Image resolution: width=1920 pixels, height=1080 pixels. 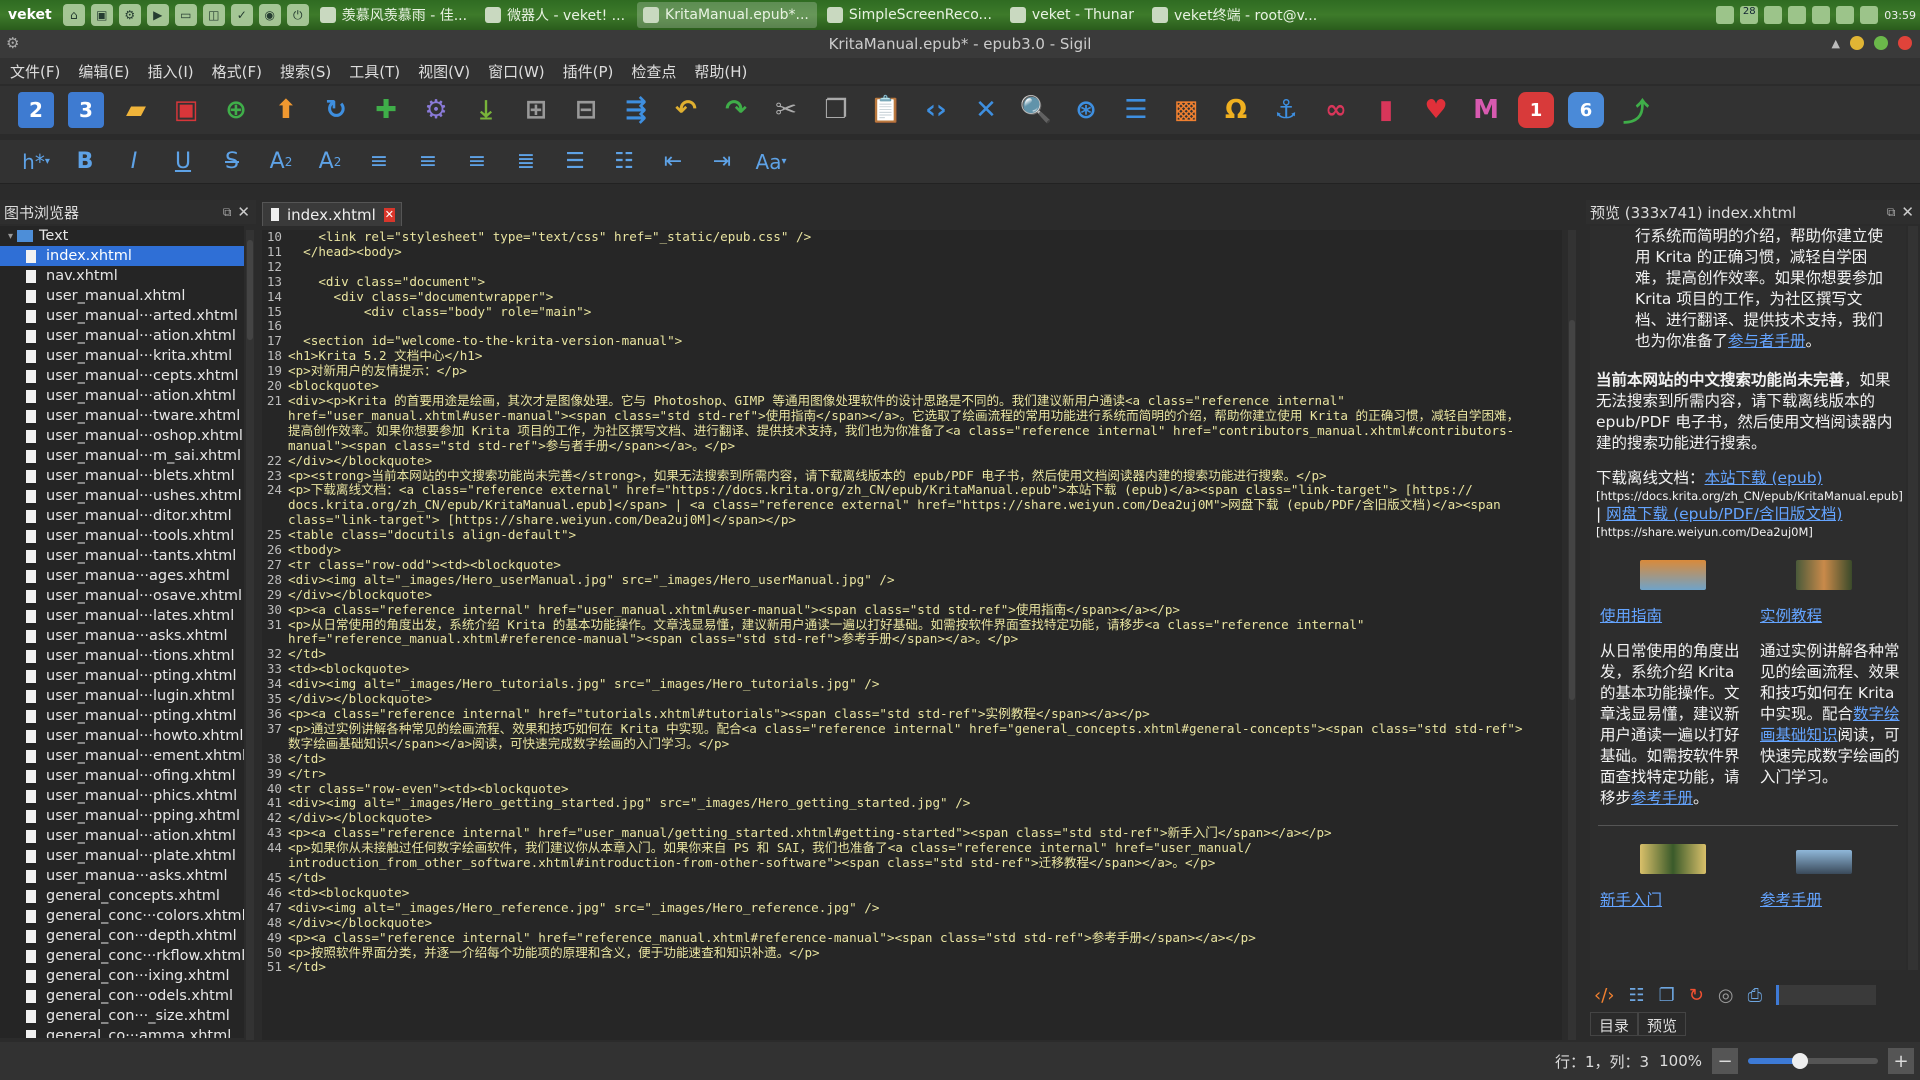 What do you see at coordinates (720, 71) in the screenshot?
I see `menu-item-10: 帮助(H)` at bounding box center [720, 71].